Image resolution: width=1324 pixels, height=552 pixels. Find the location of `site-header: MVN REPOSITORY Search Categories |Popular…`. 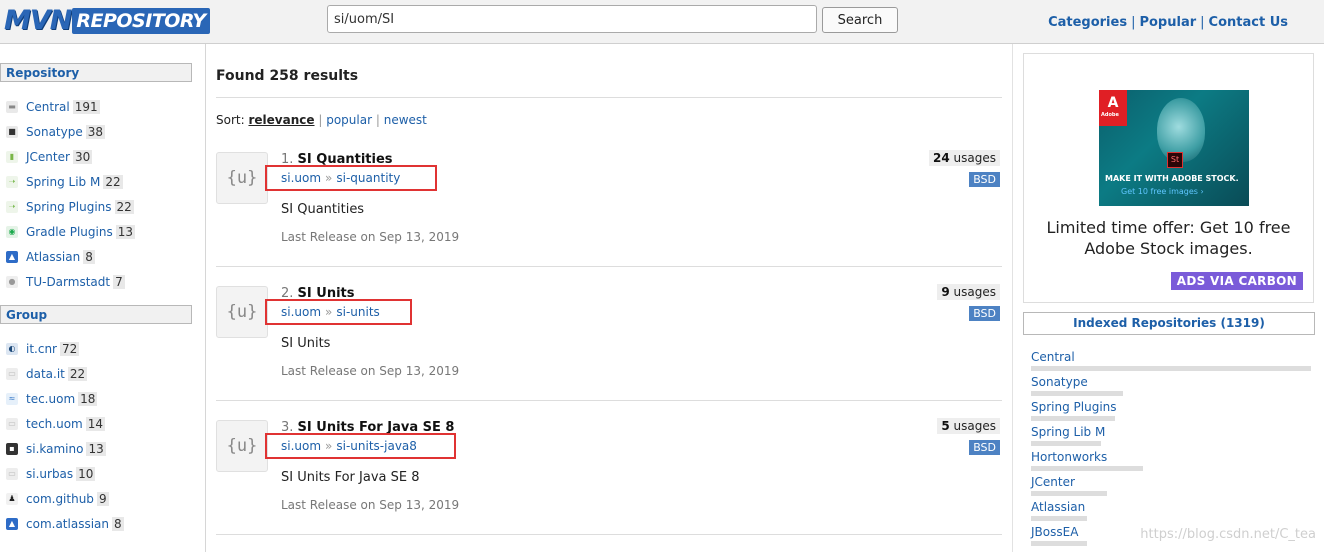

site-header: MVN REPOSITORY Search Categories |Popular… is located at coordinates (662, 22).